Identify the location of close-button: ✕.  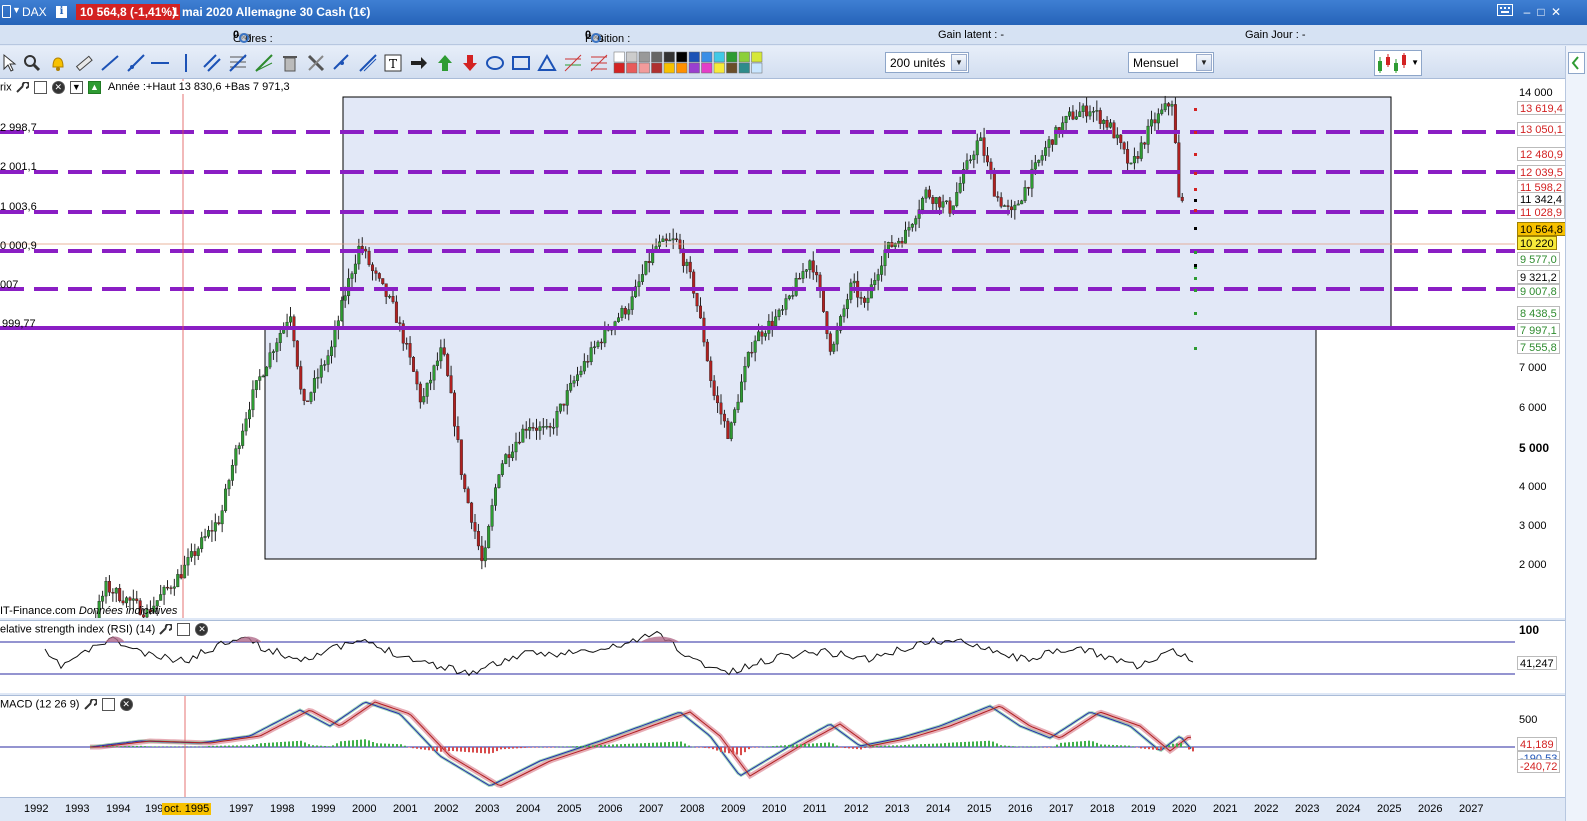
(1556, 12).